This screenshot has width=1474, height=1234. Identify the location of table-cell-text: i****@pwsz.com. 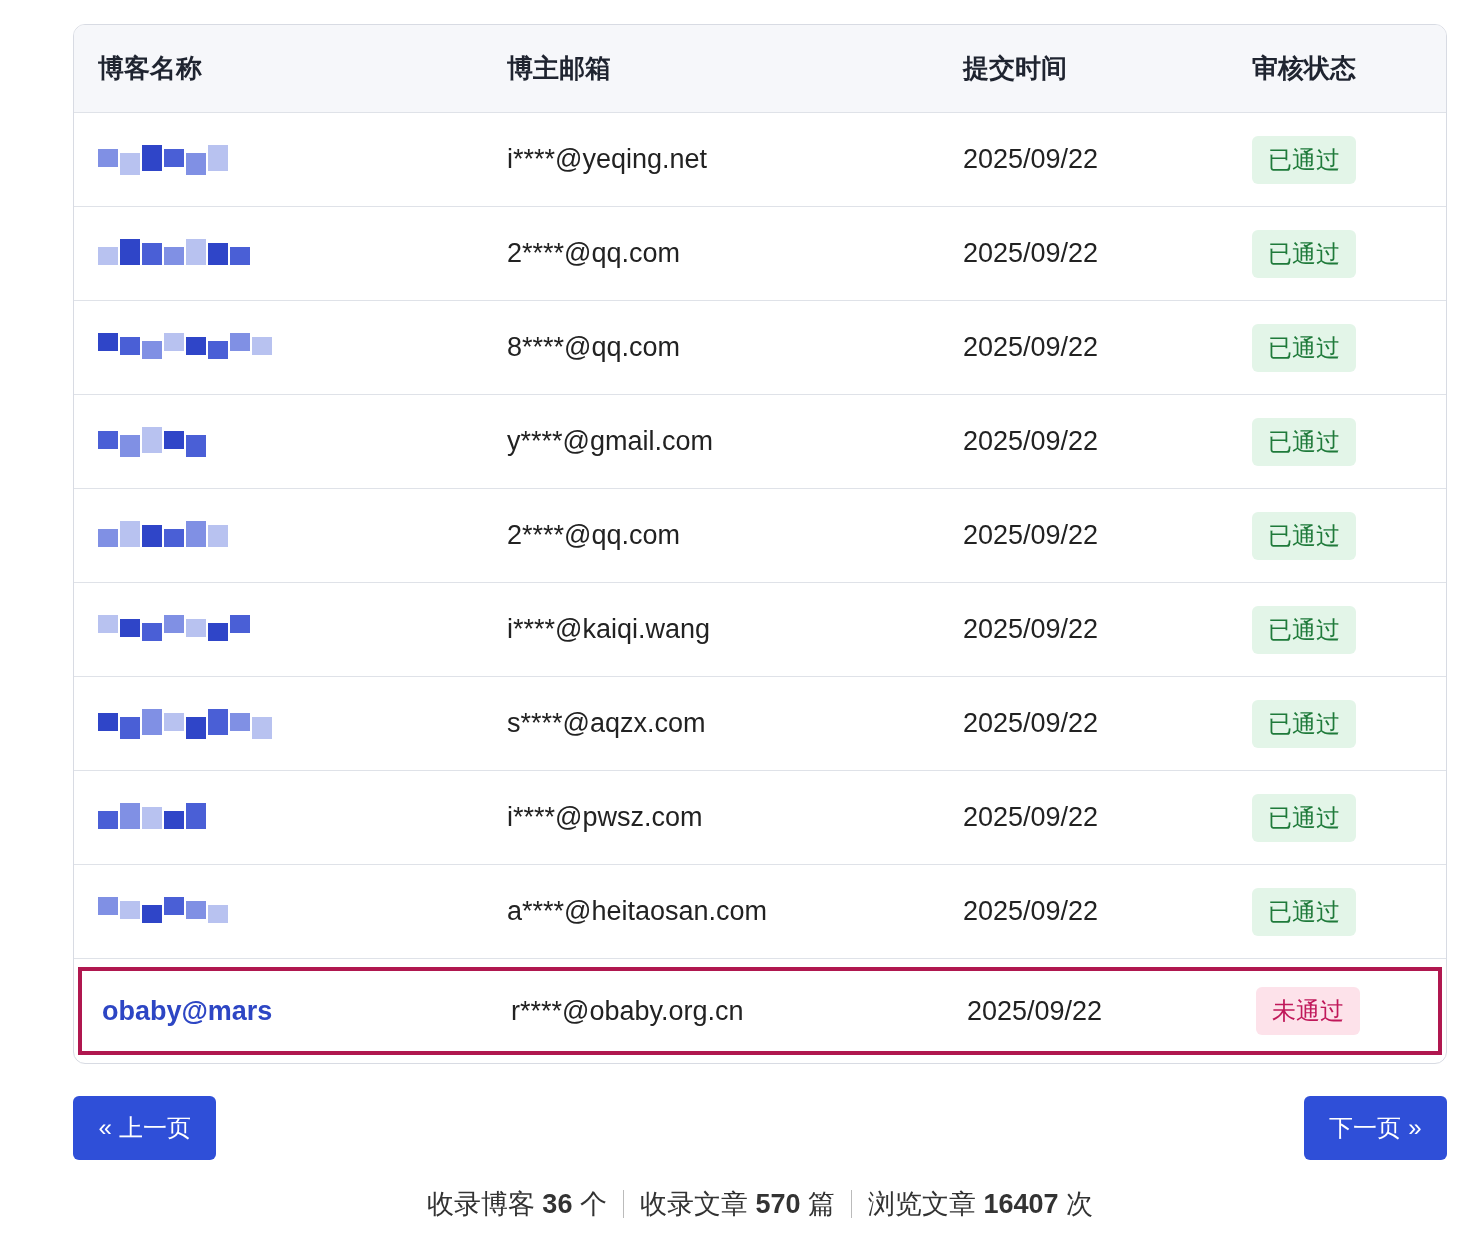
(605, 818).